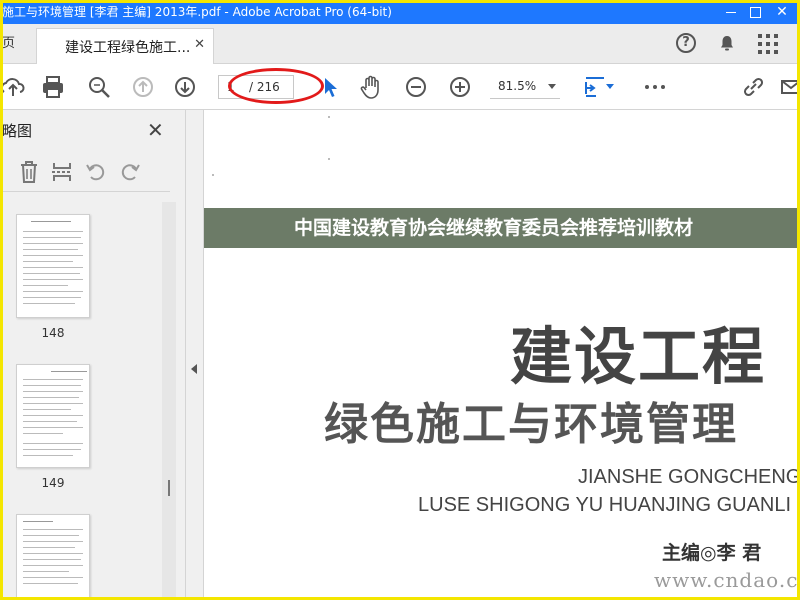 Image resolution: width=800 pixels, height=600 pixels. What do you see at coordinates (53, 483) in the screenshot?
I see `thumbnail-page-number: 149` at bounding box center [53, 483].